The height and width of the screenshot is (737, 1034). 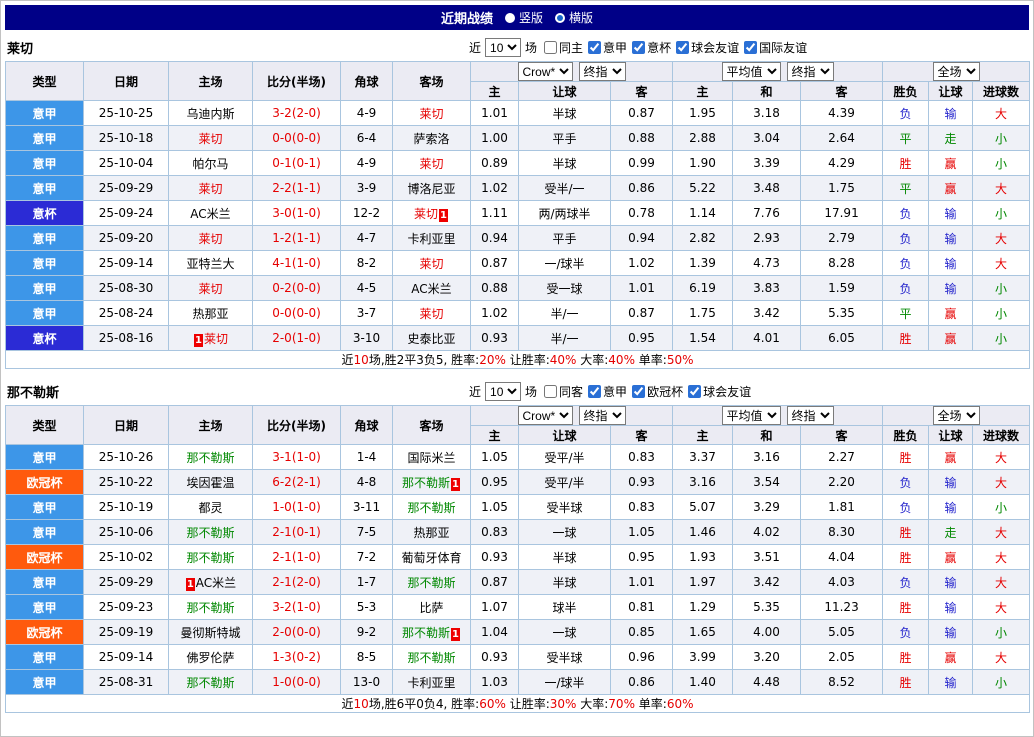 I want to click on recent-label: 近, so click(x=475, y=48).